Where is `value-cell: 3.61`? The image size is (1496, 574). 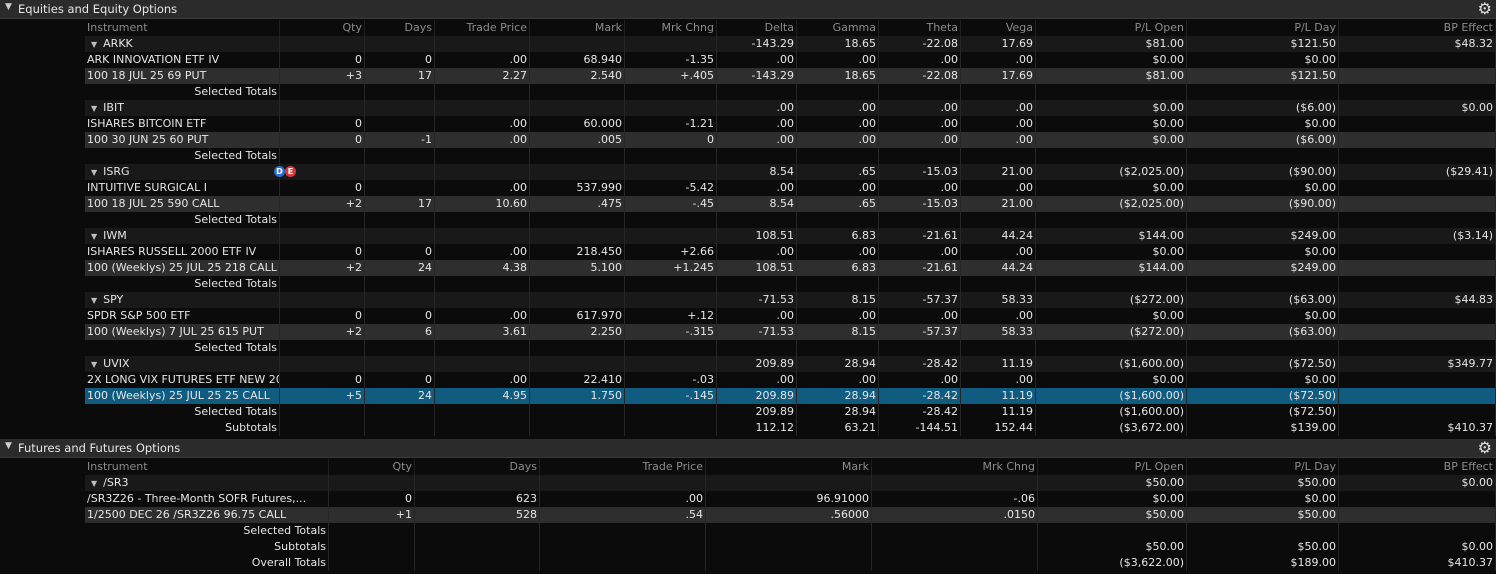 value-cell: 3.61 is located at coordinates (482, 332).